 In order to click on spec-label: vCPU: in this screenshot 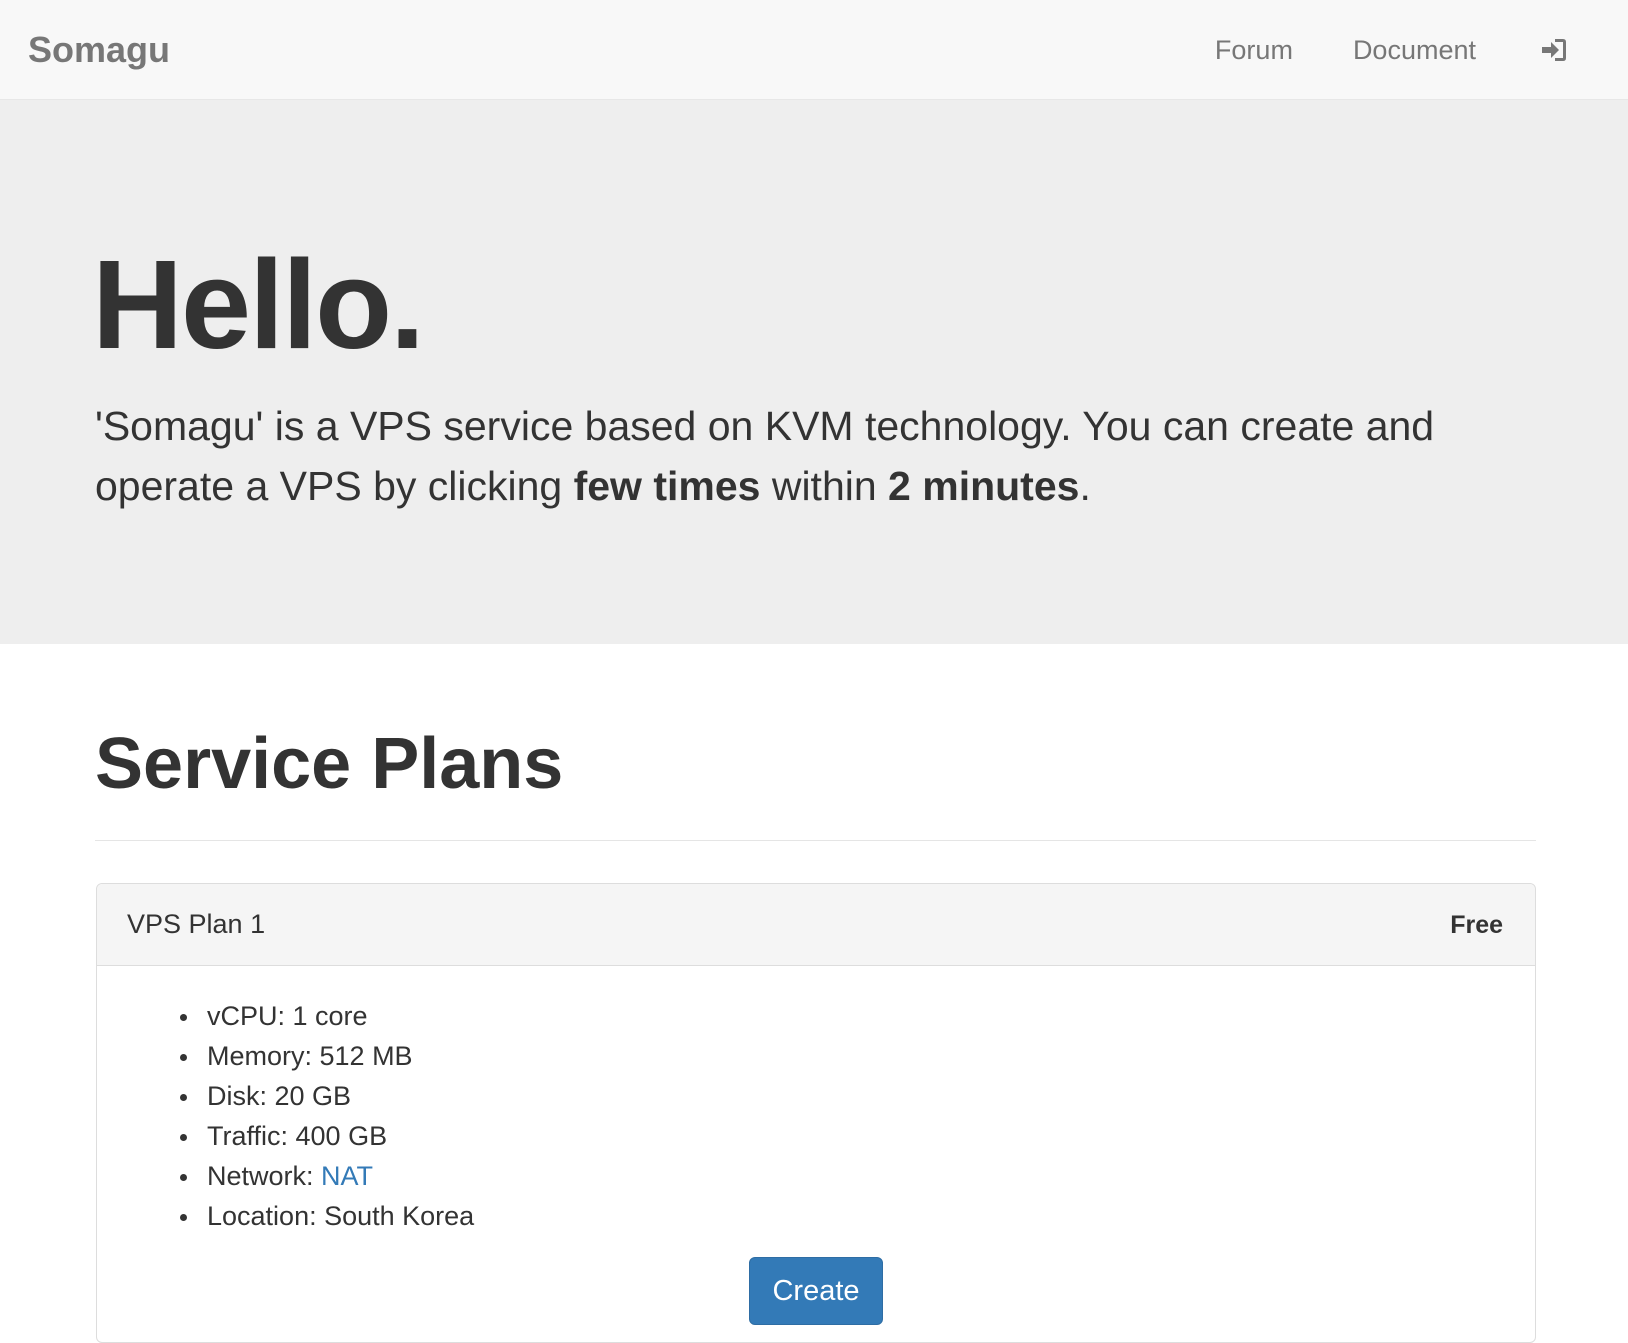, I will do `click(250, 1016)`.